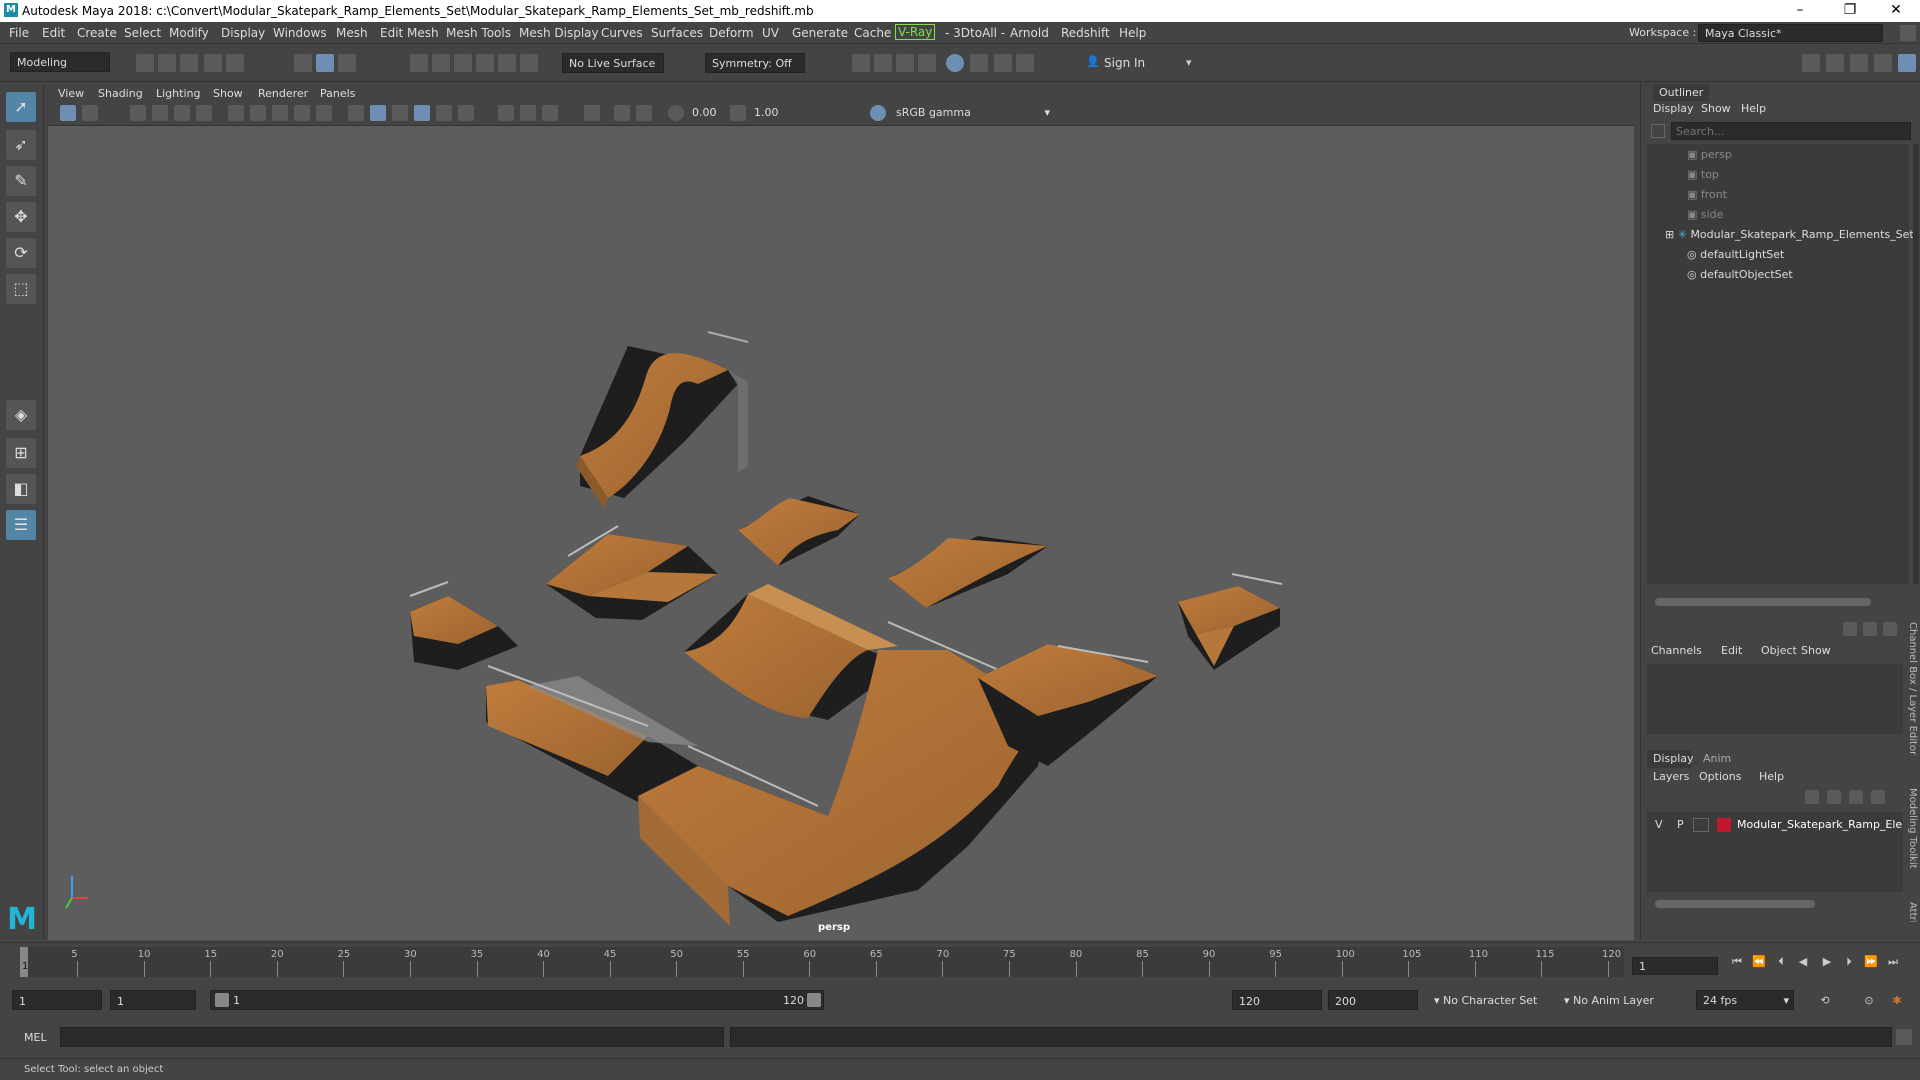 This screenshot has height=1080, width=1920. Describe the element at coordinates (222, 1000) in the screenshot. I see `range-start-handle` at that location.